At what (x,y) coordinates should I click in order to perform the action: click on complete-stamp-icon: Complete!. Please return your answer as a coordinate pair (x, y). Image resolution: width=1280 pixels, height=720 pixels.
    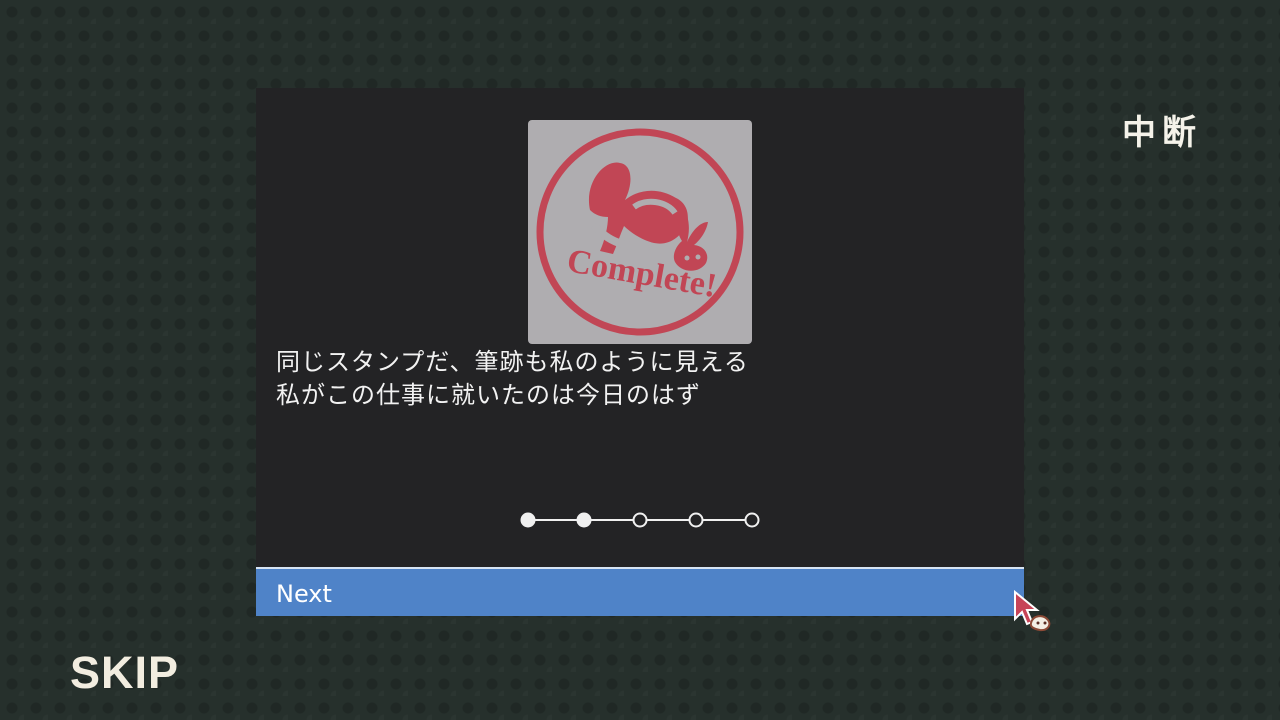
    Looking at the image, I should click on (640, 232).